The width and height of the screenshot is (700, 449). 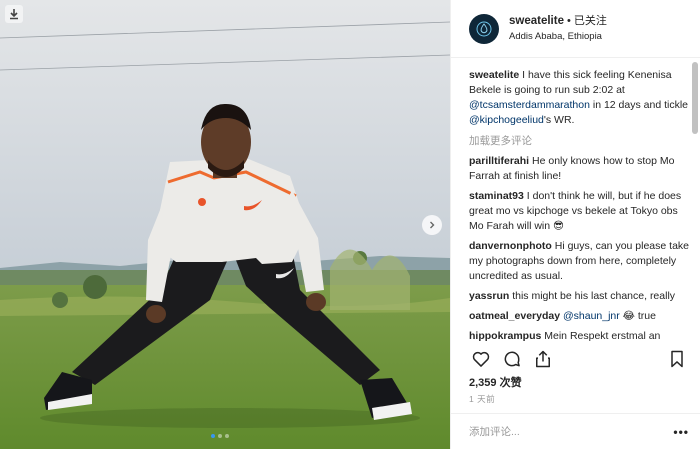 I want to click on comment-icon, so click(x=512, y=359).